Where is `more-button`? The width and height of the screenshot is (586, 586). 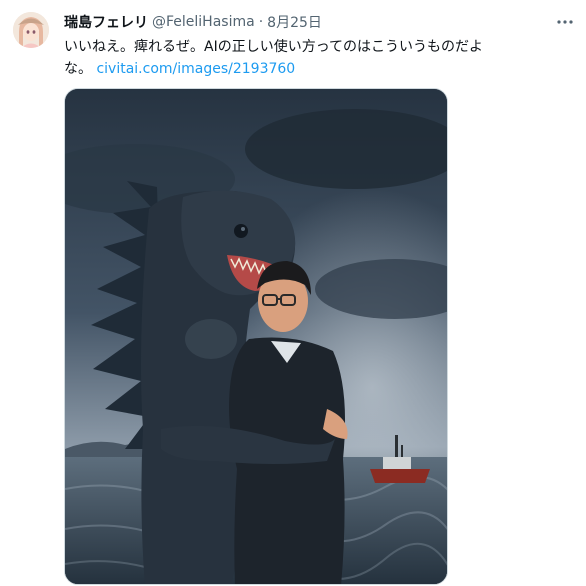 more-button is located at coordinates (565, 22).